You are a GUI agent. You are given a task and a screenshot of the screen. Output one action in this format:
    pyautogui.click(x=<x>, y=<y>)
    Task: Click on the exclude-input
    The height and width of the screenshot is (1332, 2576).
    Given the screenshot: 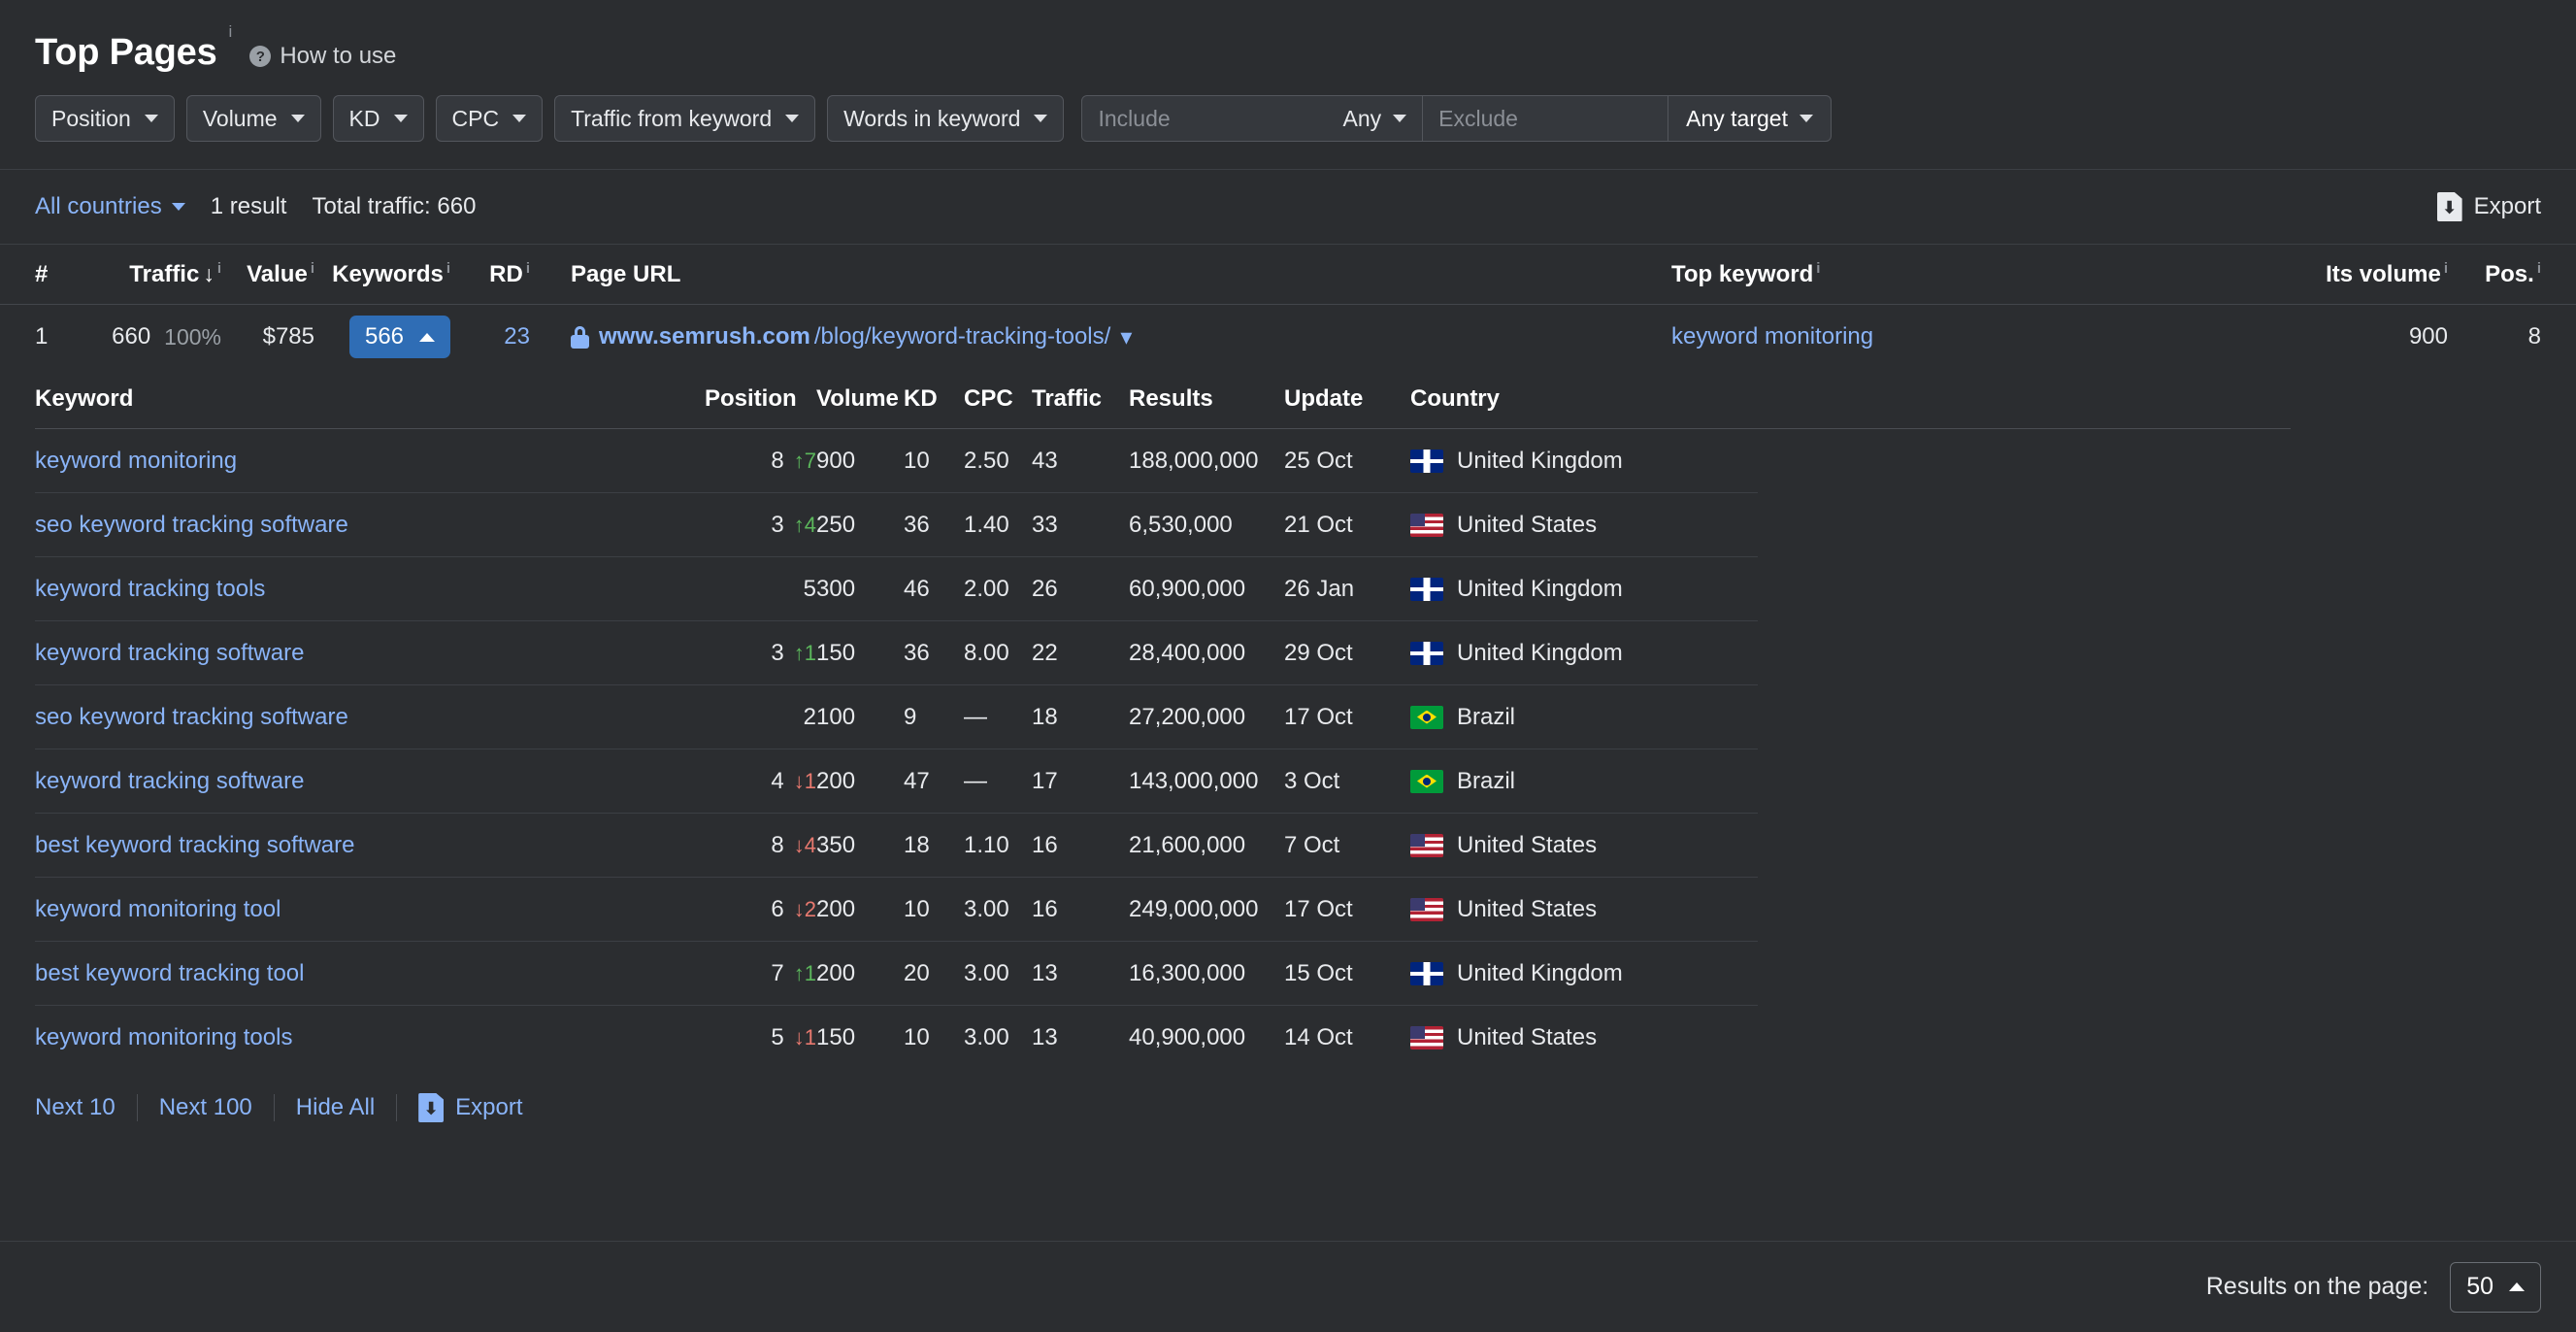 What is the action you would take?
    pyautogui.click(x=1545, y=118)
    